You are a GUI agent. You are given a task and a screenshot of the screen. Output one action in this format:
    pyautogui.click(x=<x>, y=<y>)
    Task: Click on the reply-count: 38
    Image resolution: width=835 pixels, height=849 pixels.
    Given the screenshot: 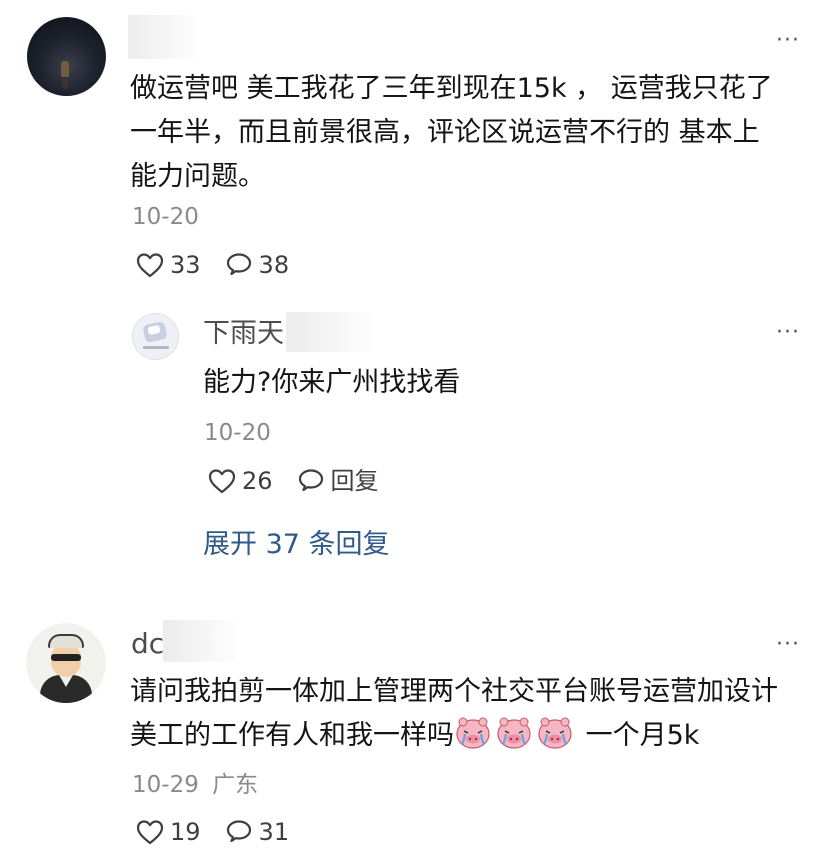 What is the action you would take?
    pyautogui.click(x=274, y=265)
    